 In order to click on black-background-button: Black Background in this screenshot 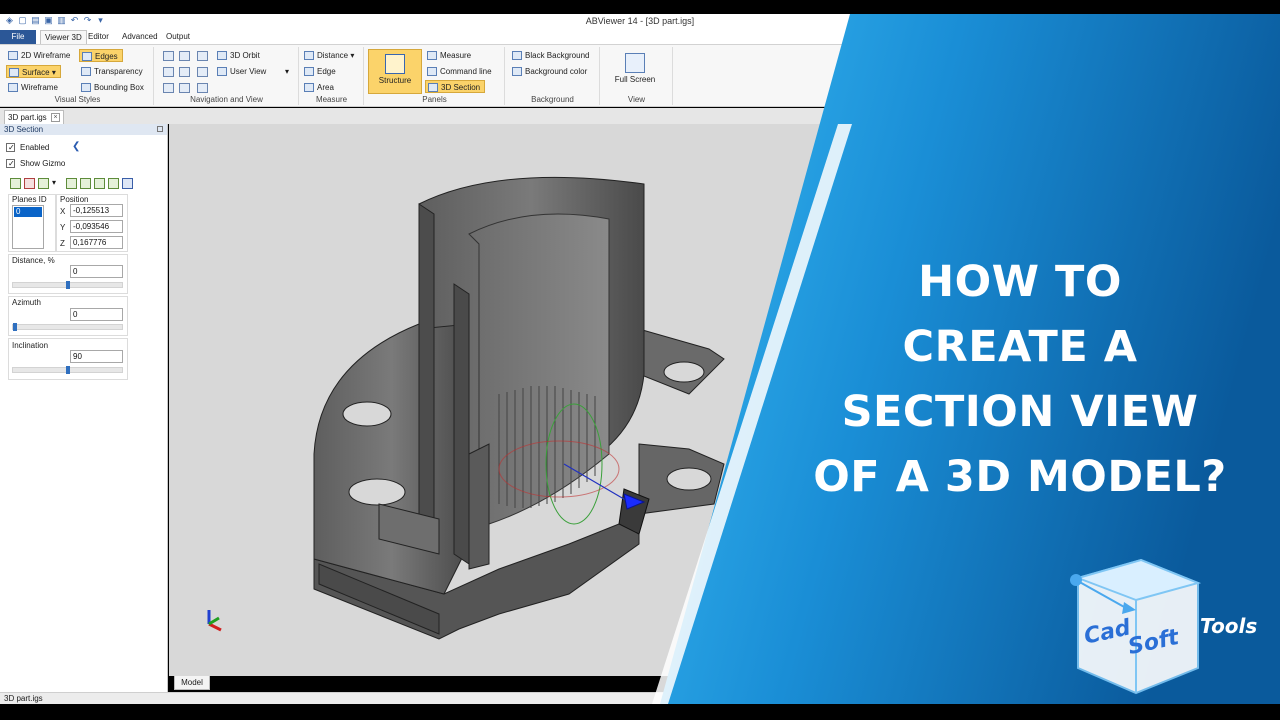, I will do `click(550, 55)`.